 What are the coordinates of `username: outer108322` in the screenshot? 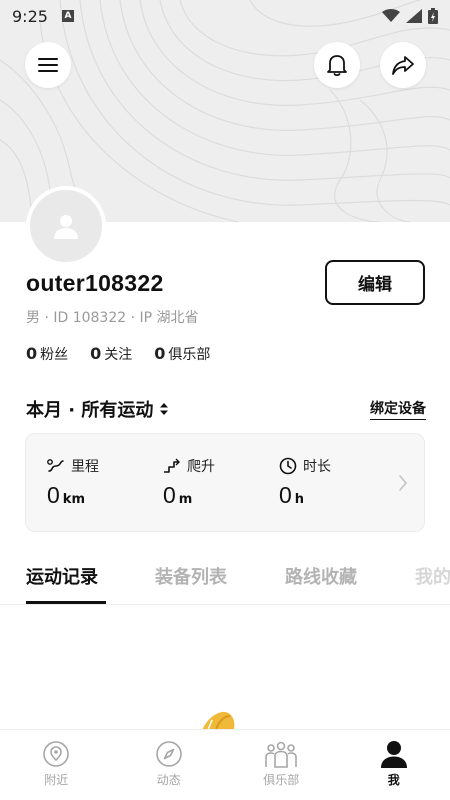 It's located at (95, 283).